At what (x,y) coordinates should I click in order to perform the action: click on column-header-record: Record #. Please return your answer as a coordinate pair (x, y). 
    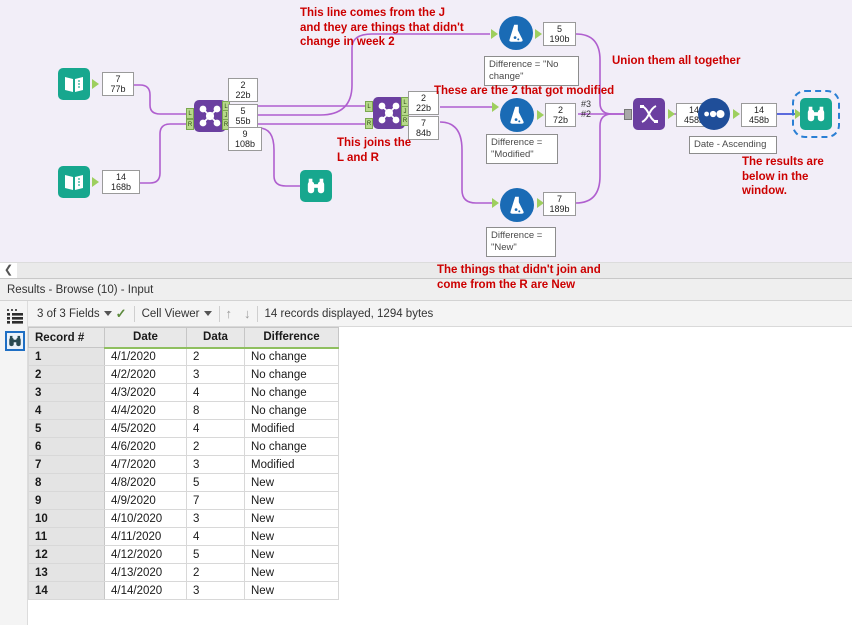
    Looking at the image, I should click on (66, 337).